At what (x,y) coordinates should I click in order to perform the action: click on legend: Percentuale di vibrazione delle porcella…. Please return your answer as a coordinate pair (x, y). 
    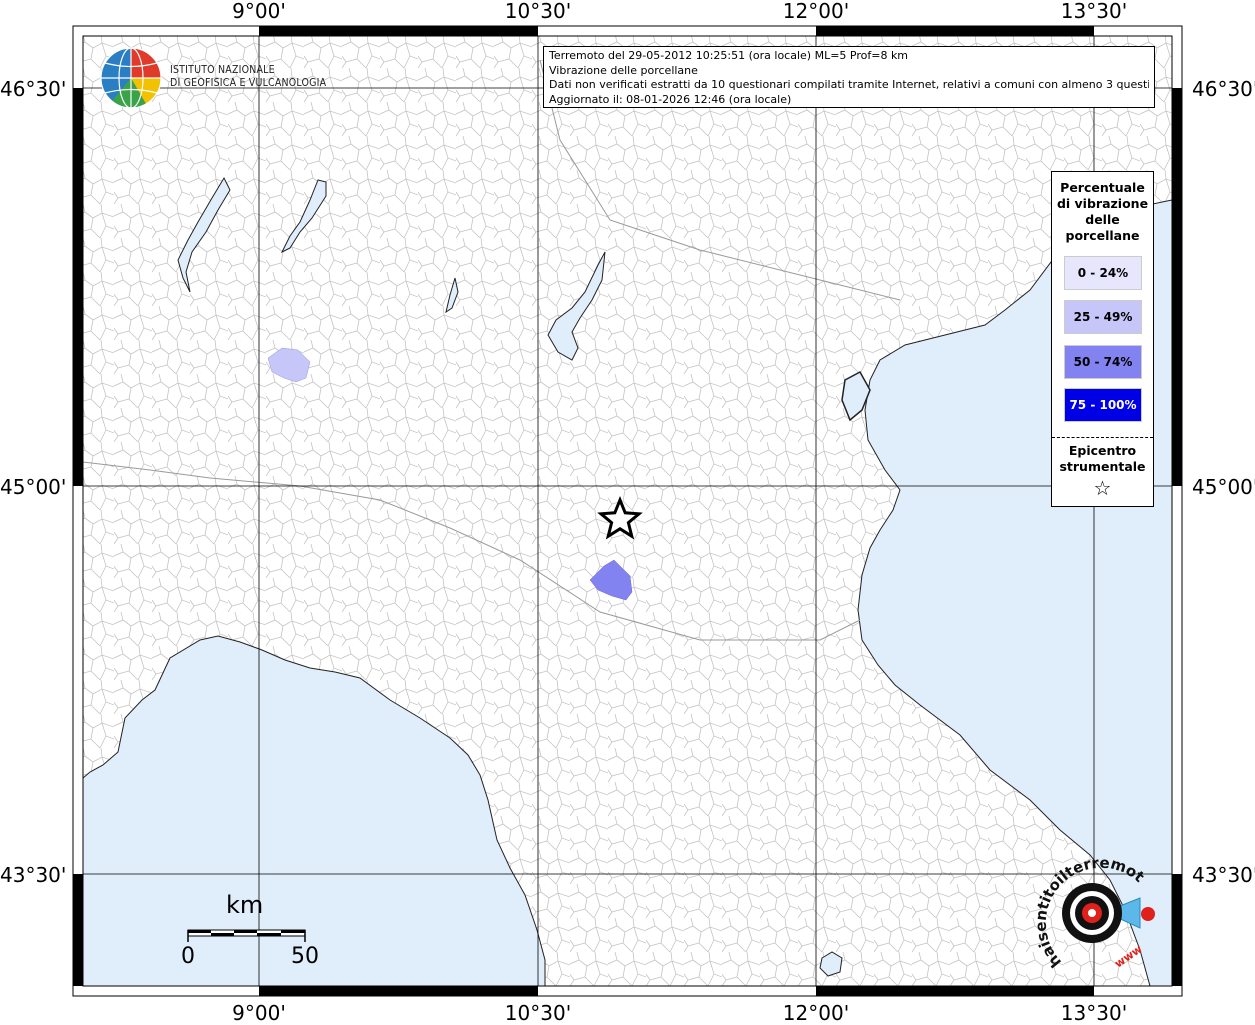
    Looking at the image, I should click on (1102, 339).